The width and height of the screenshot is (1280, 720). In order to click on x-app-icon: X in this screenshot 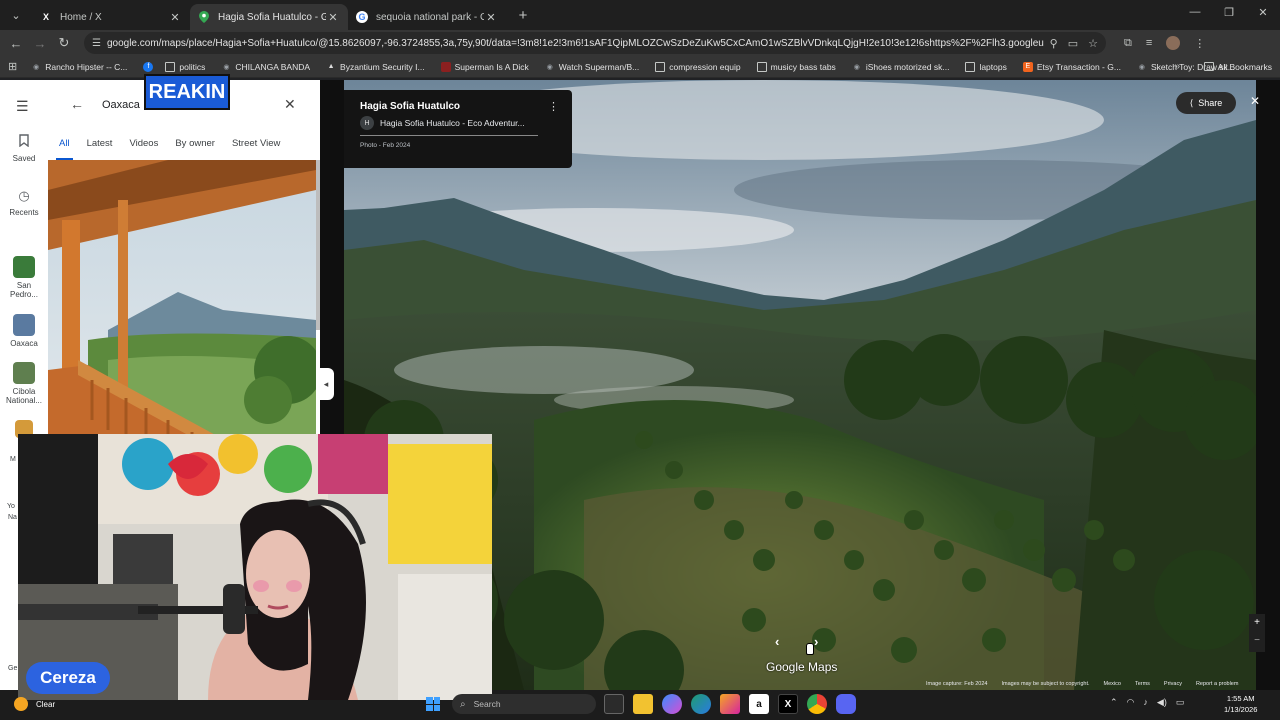, I will do `click(788, 704)`.